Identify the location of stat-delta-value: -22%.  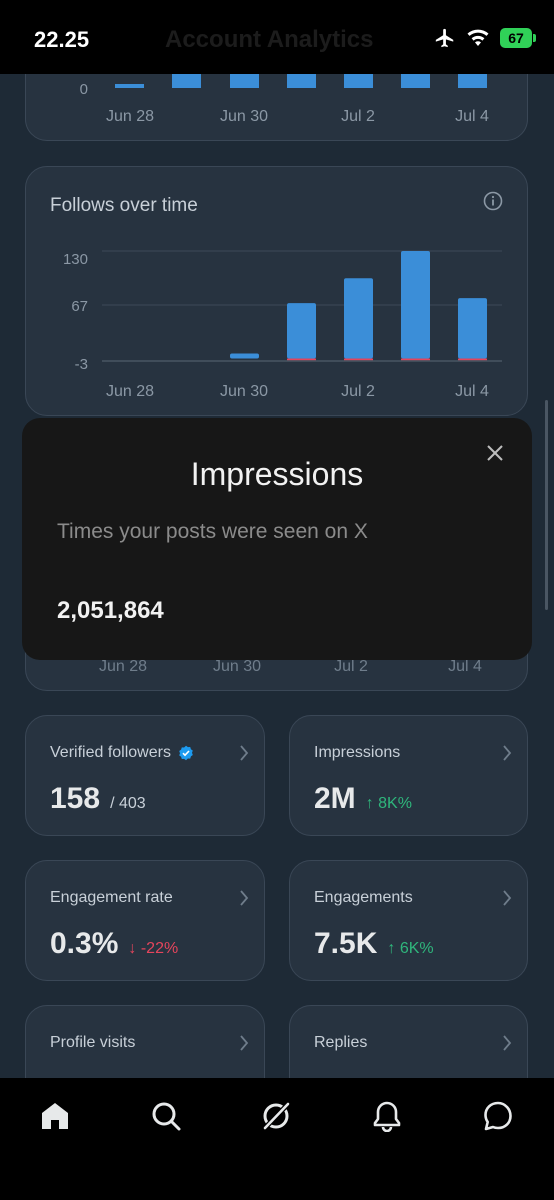
(159, 948).